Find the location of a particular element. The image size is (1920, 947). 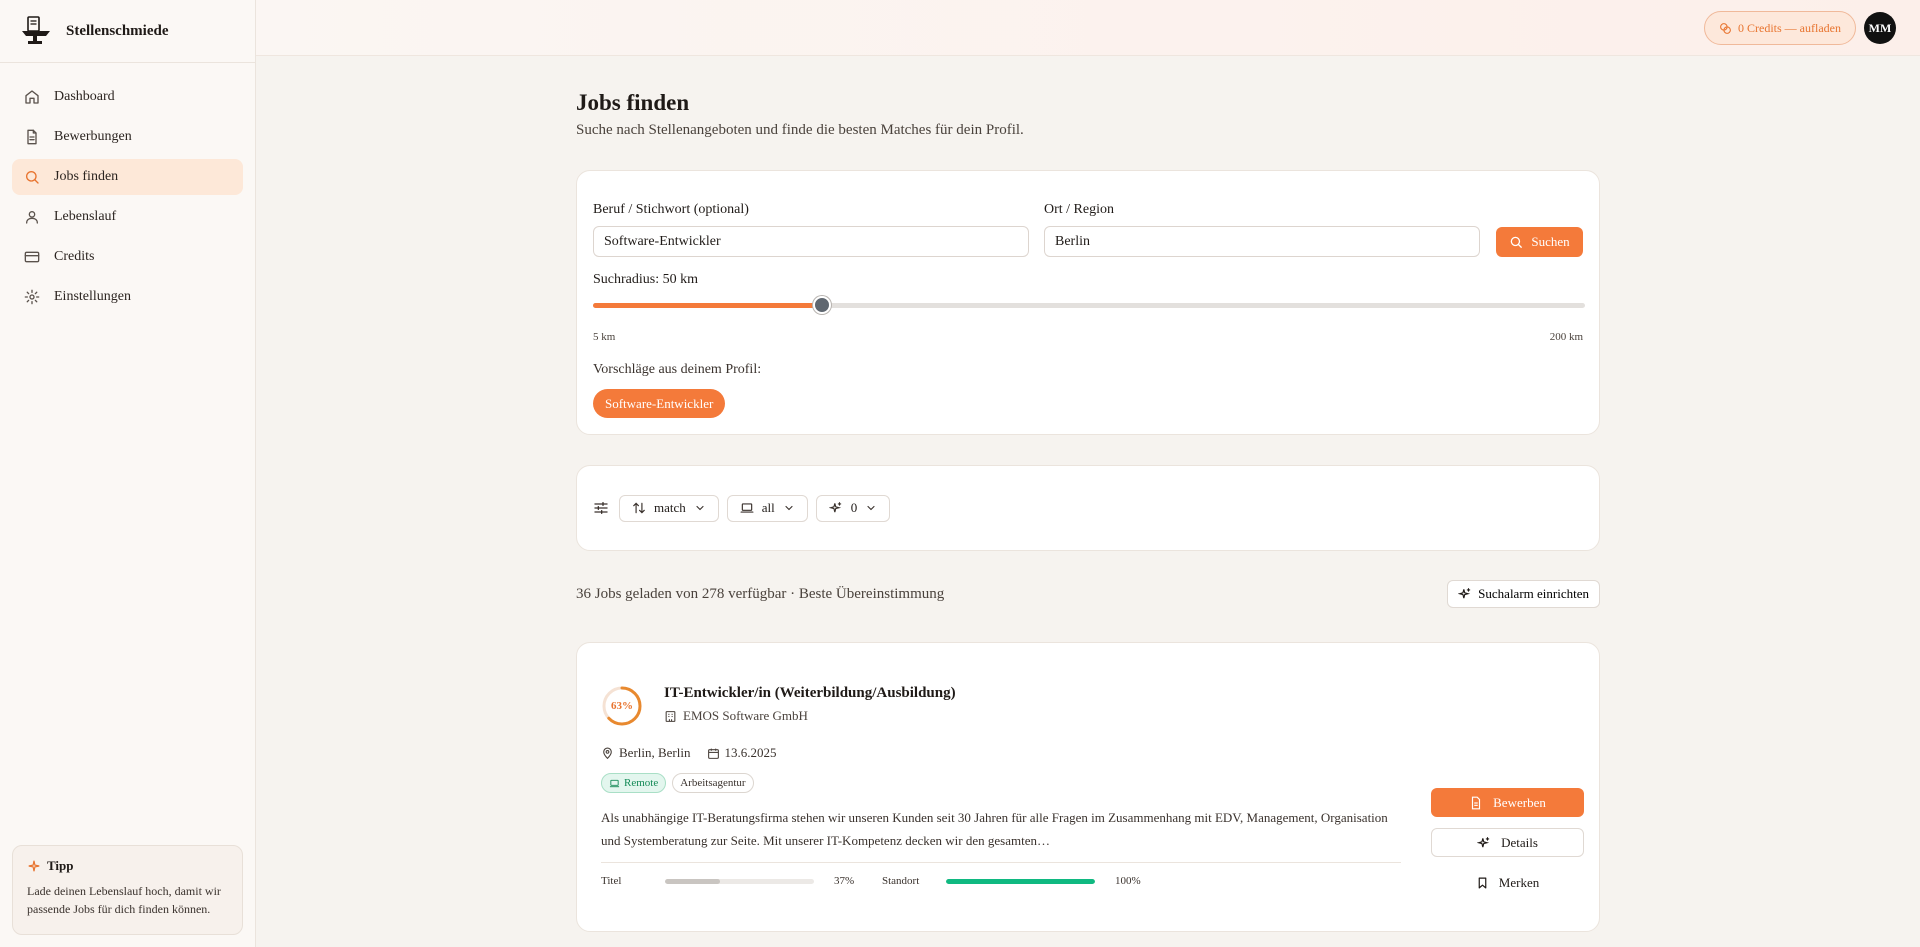

bookmark-icon is located at coordinates (1482, 882).